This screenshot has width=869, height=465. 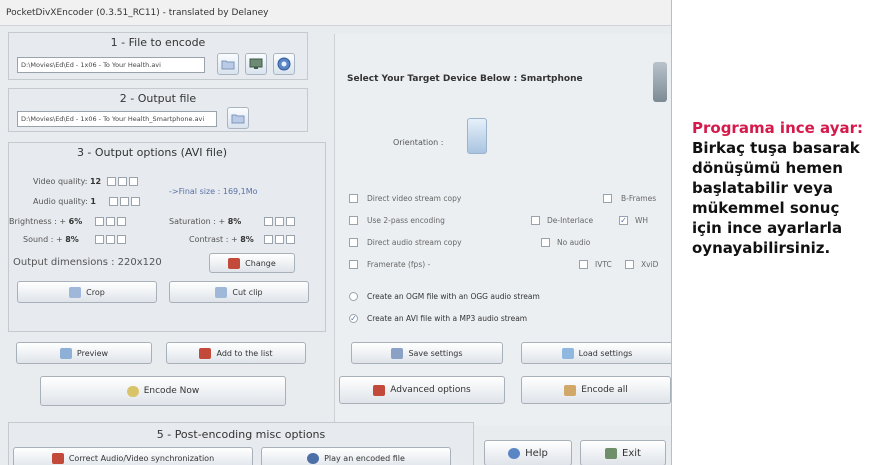 What do you see at coordinates (65, 353) in the screenshot?
I see `preview-icon` at bounding box center [65, 353].